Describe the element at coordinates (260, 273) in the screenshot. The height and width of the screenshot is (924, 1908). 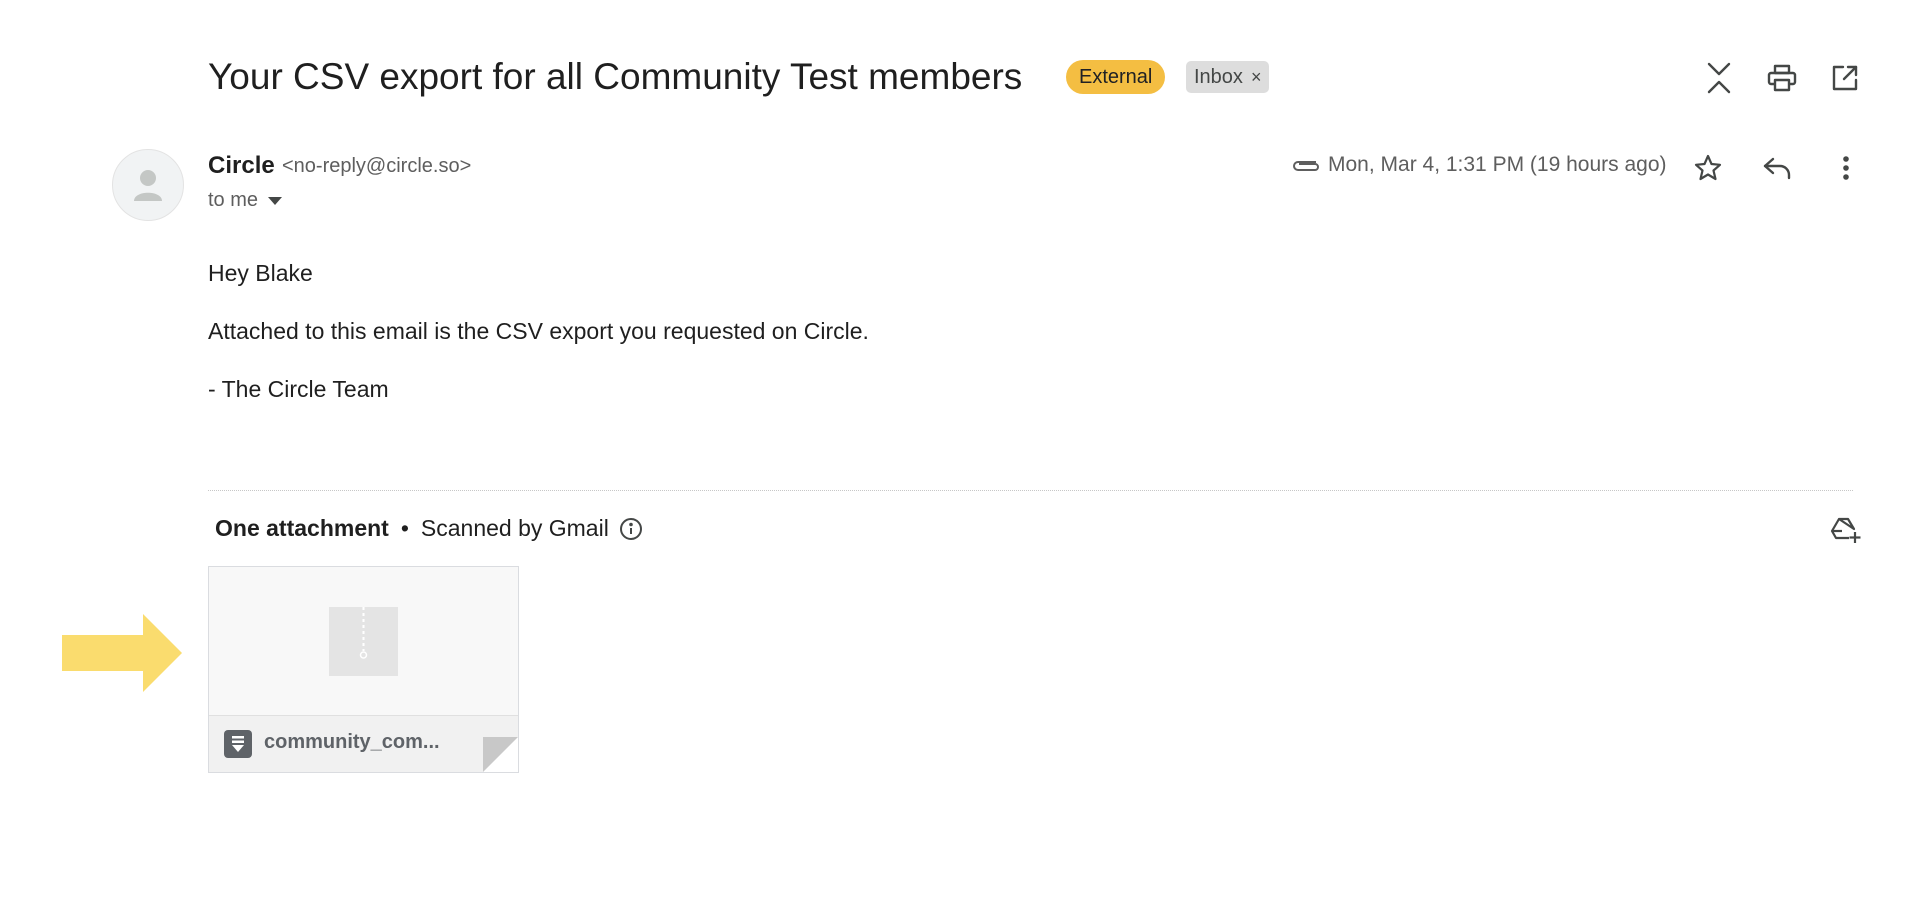
I see `body-greeting: Hey Blake` at that location.